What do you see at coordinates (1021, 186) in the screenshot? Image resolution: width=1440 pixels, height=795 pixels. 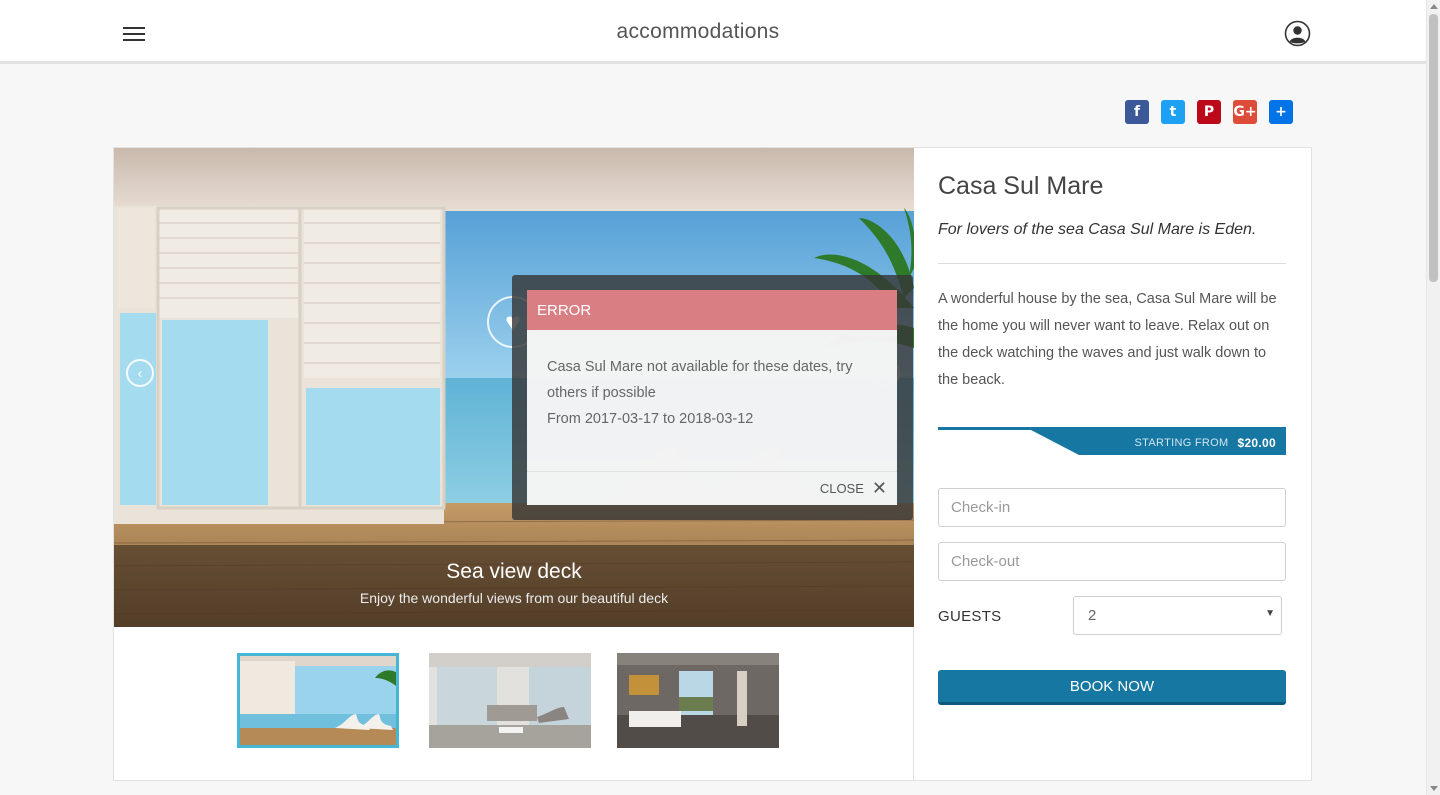 I see `property-name: Casa Sul Mare` at bounding box center [1021, 186].